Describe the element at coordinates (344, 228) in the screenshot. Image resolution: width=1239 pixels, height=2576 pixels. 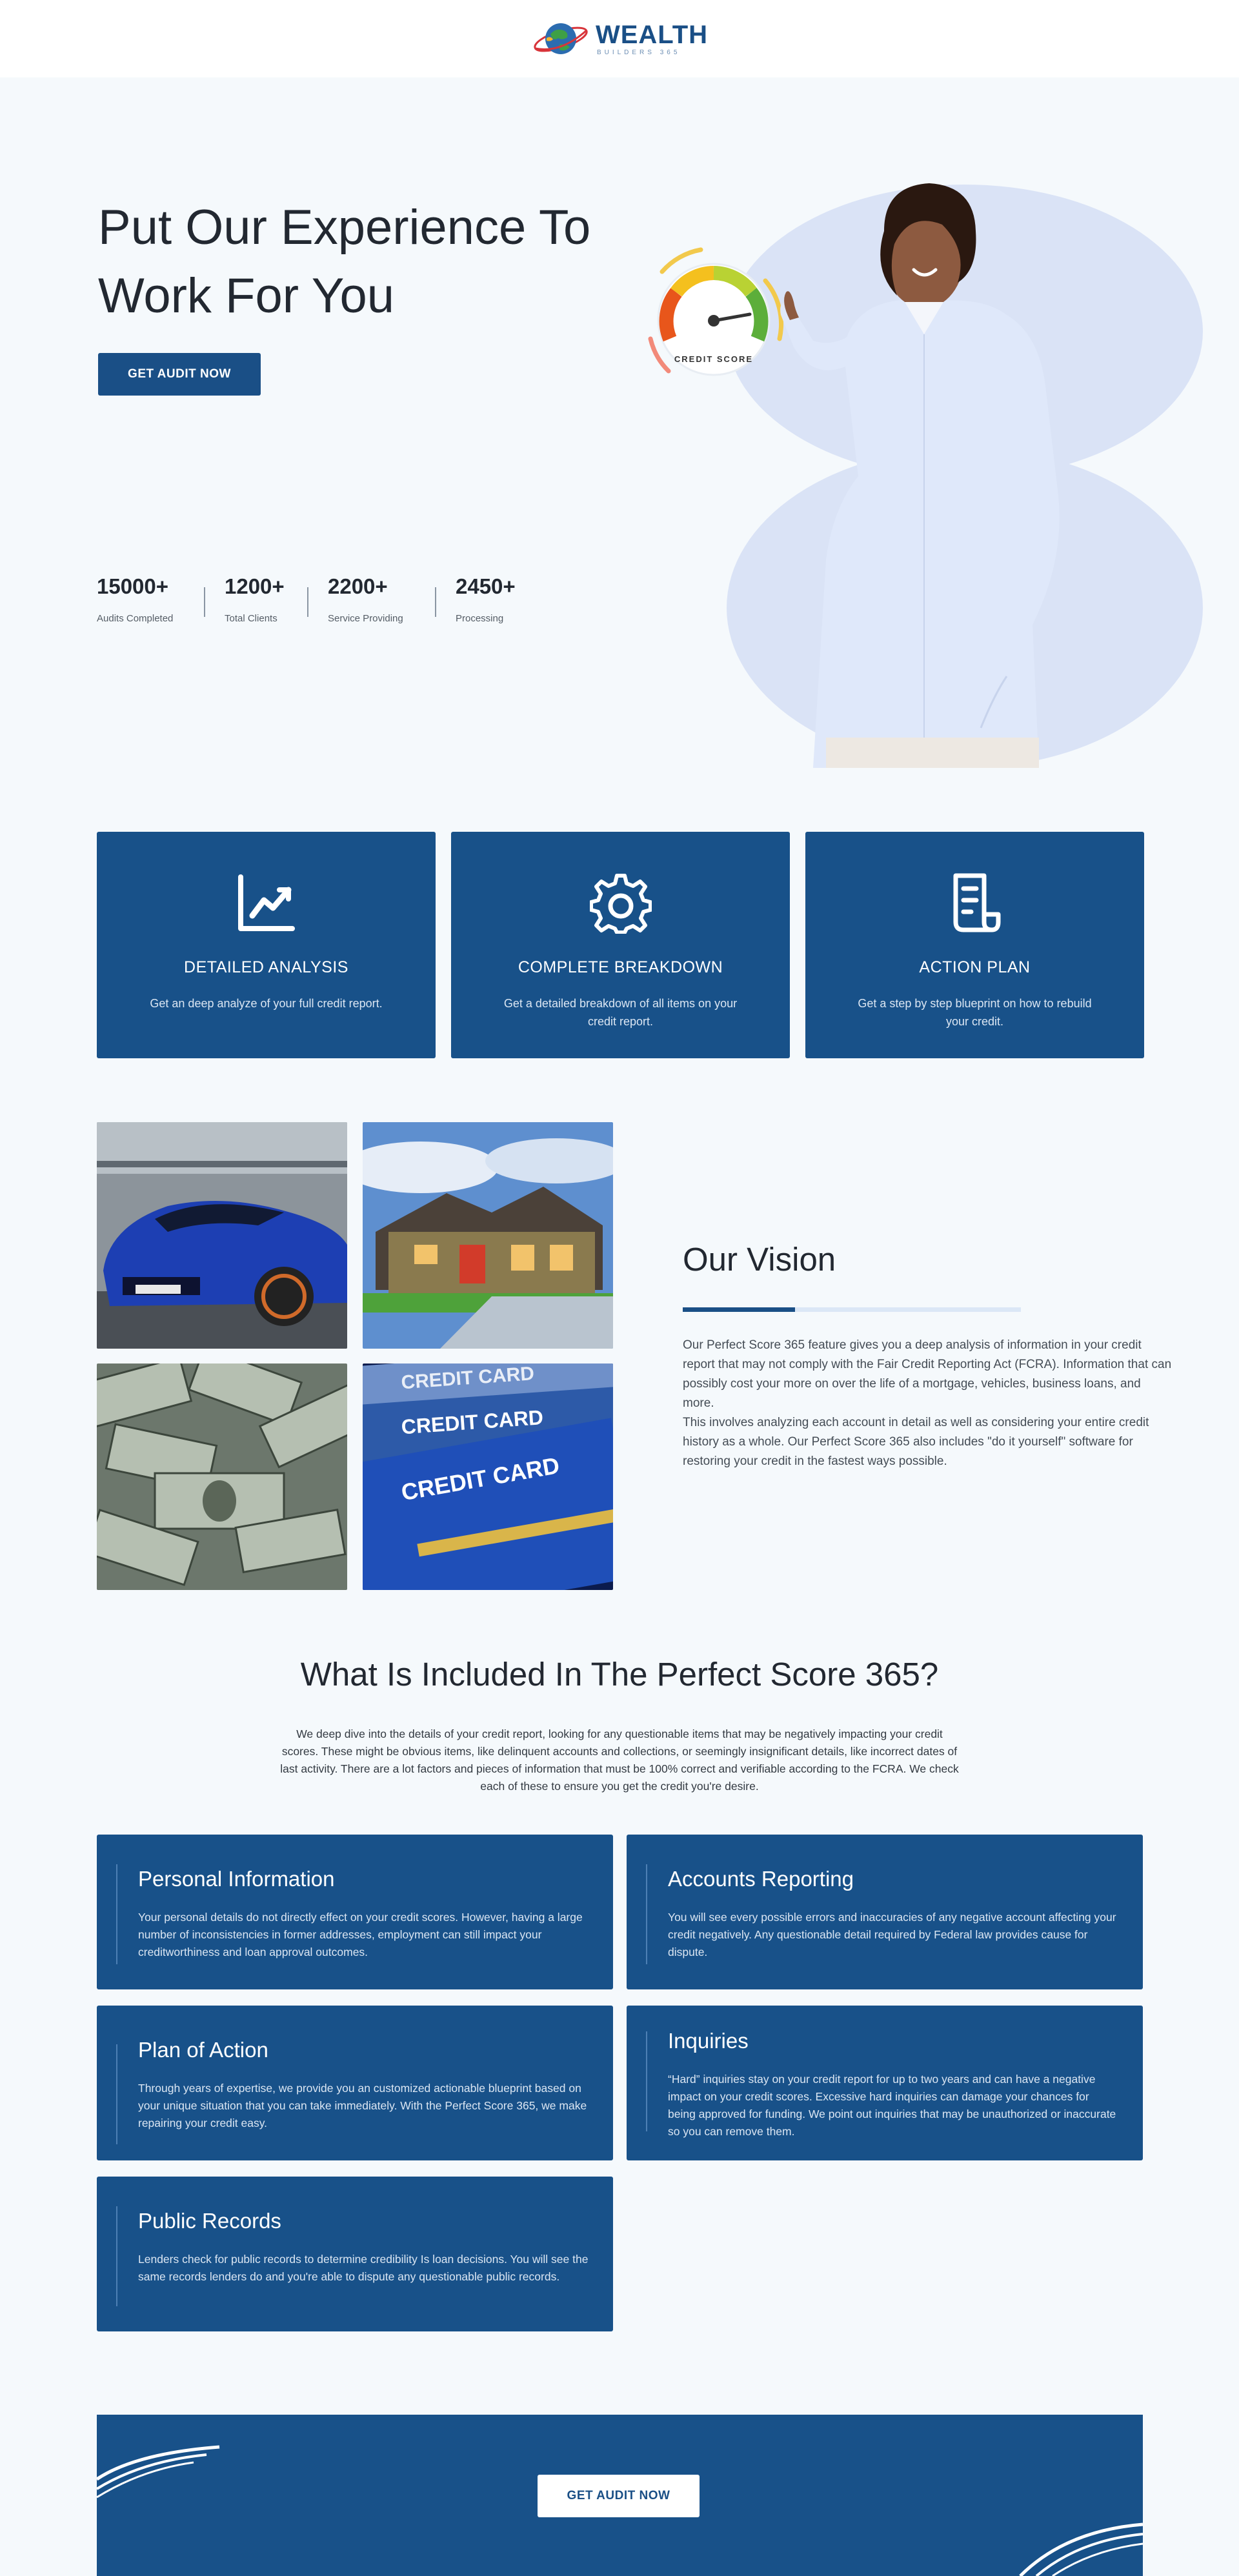
I see `hero-title-line1: Put Our Experience To` at that location.